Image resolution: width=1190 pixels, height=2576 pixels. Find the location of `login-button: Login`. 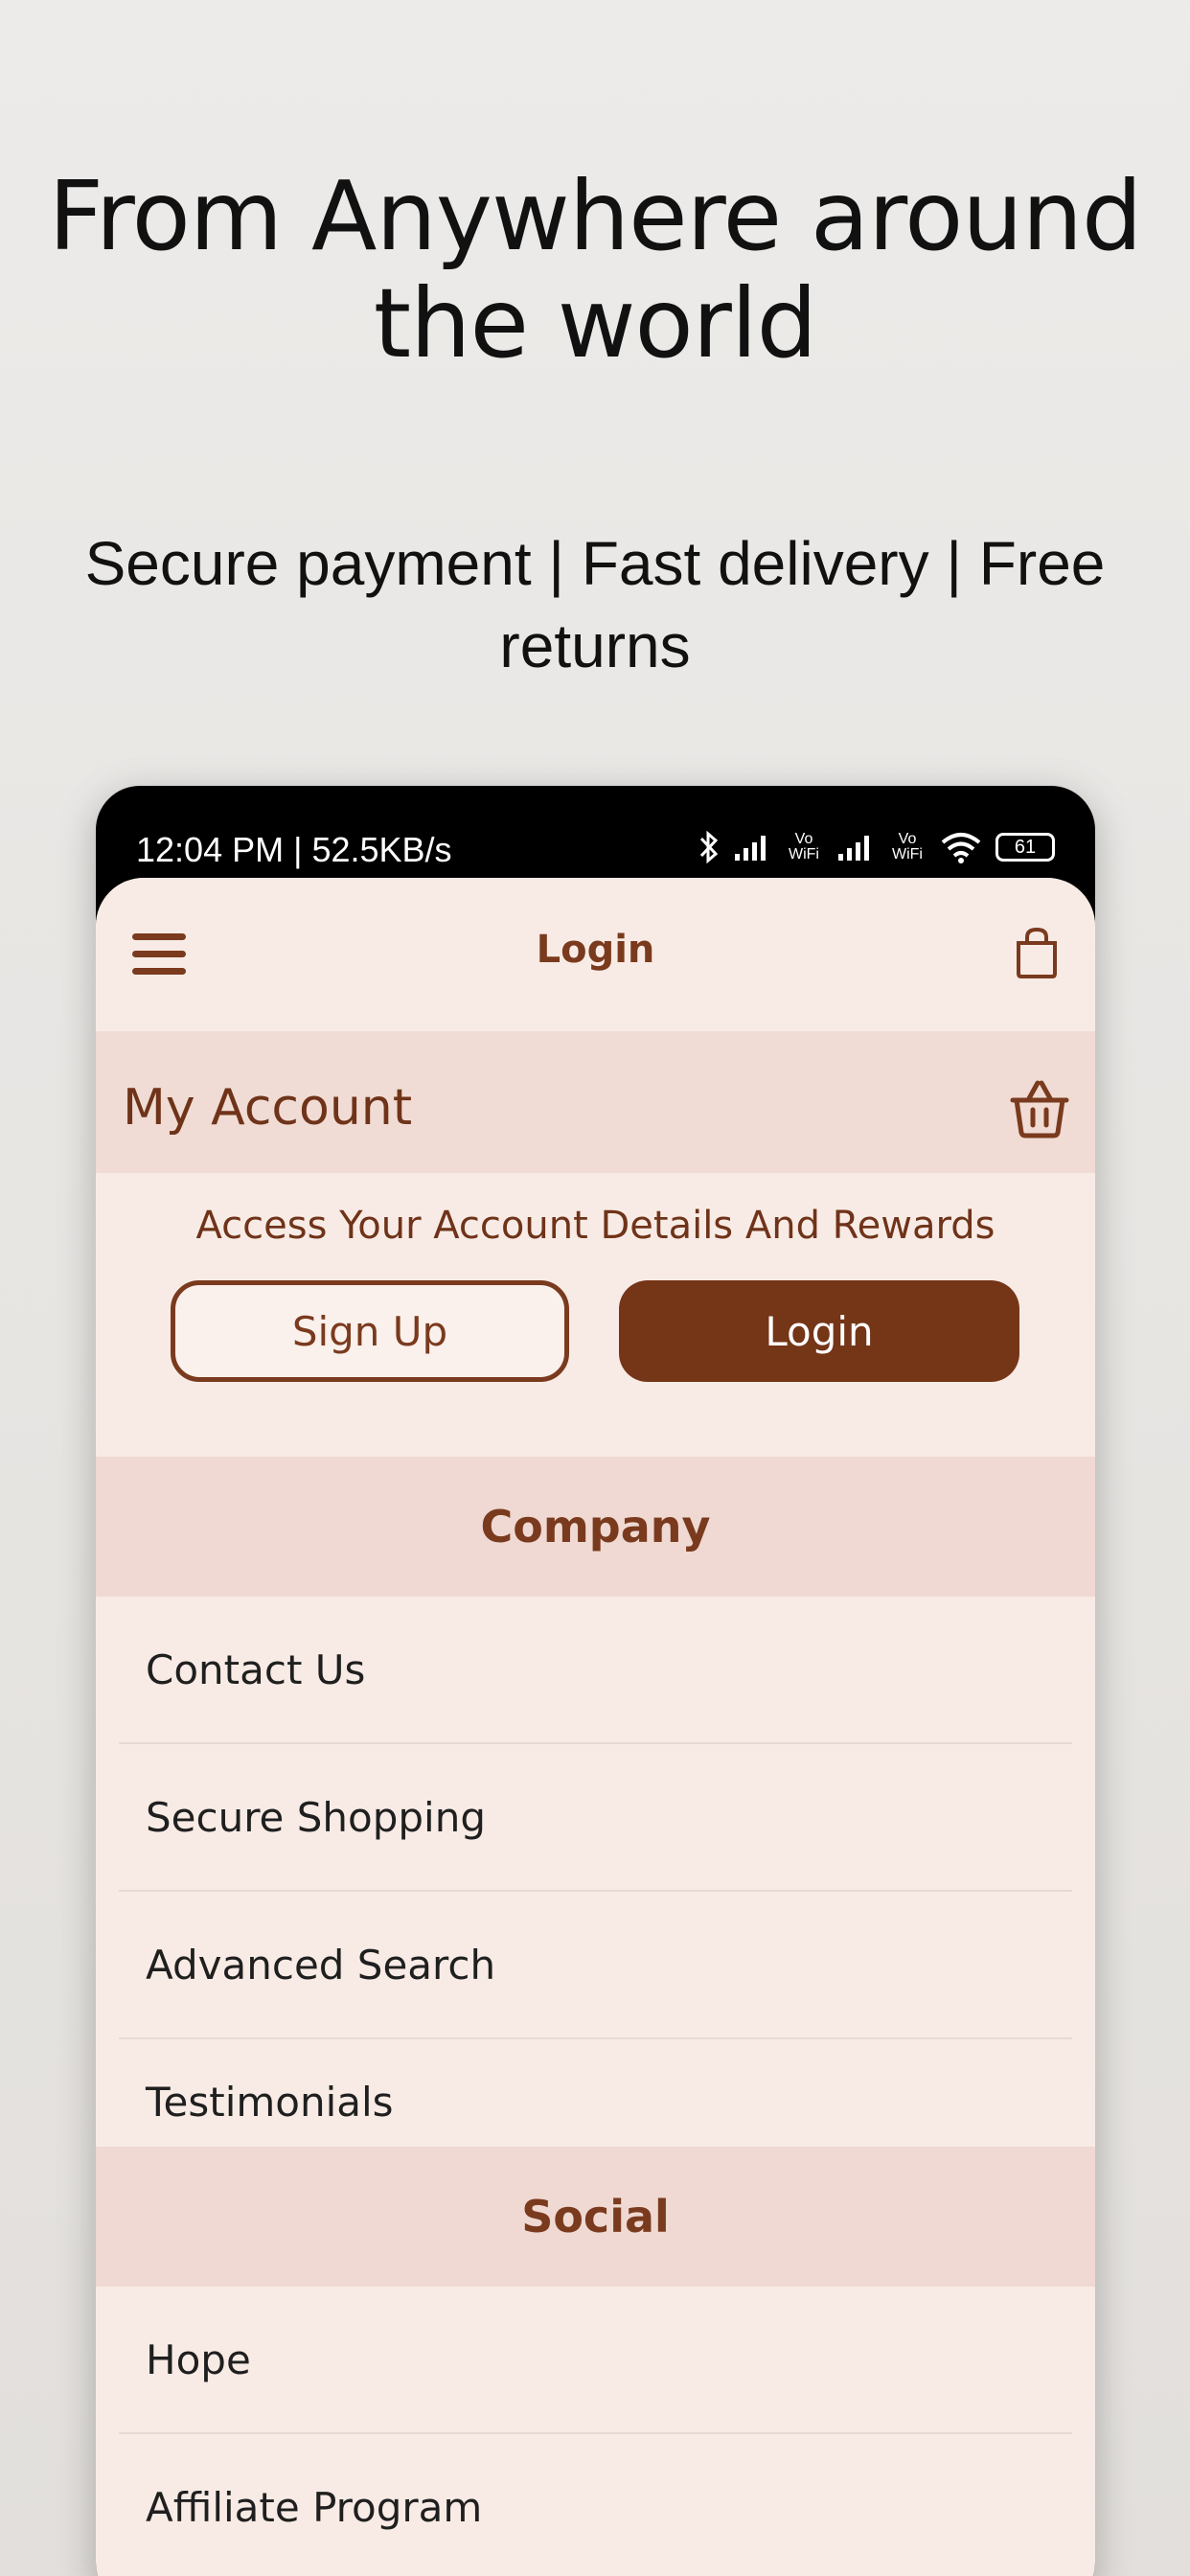

login-button: Login is located at coordinates (819, 1331).